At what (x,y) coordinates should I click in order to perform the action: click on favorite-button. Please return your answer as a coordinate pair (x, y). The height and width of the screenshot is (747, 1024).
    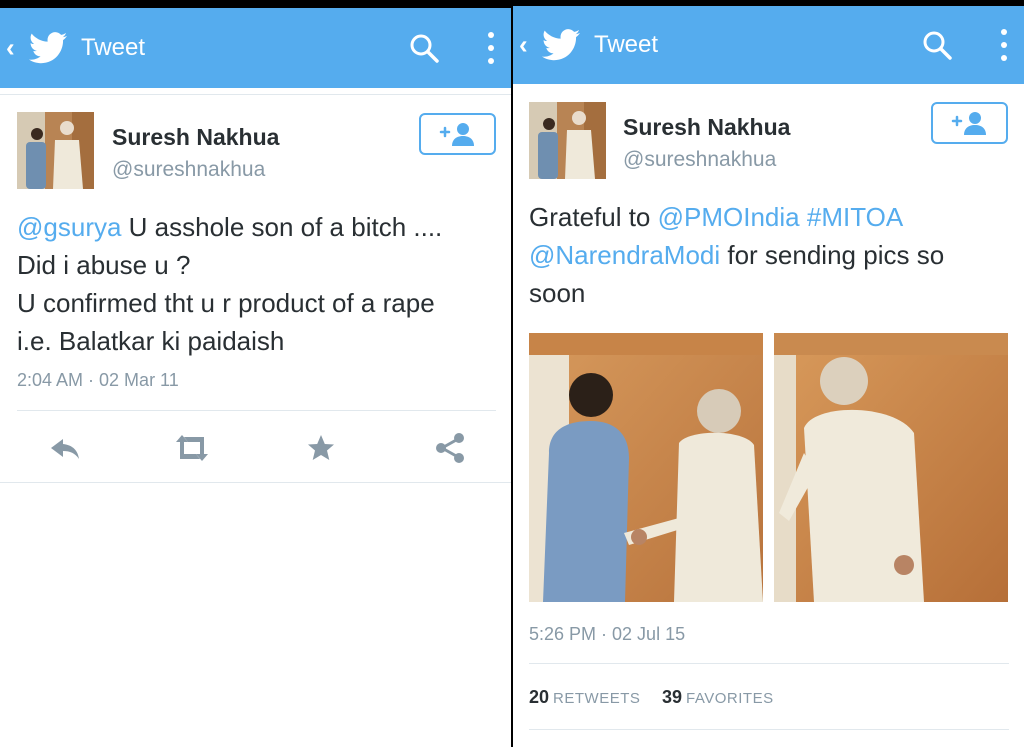
    Looking at the image, I should click on (321, 448).